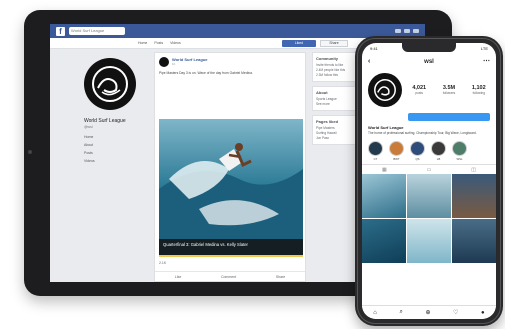 This screenshot has height=329, width=505. I want to click on stat-label: followers, so click(449, 93).